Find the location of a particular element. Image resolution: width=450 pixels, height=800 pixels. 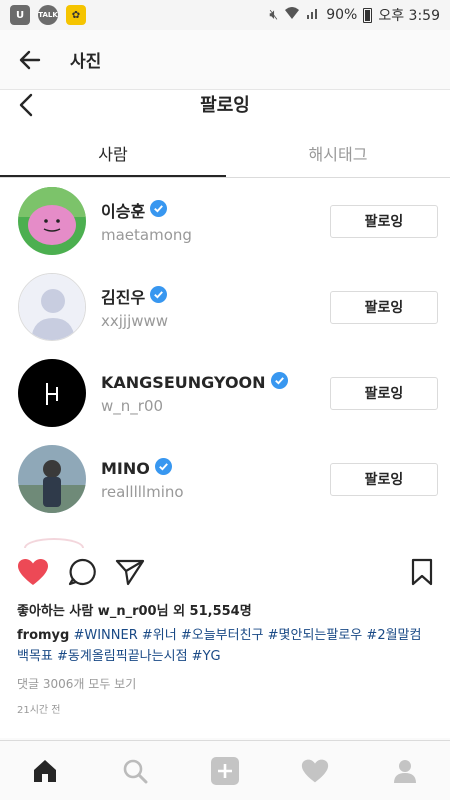

view-comments-link: 댓글 3006개 모두 보기 is located at coordinates (225, 683).